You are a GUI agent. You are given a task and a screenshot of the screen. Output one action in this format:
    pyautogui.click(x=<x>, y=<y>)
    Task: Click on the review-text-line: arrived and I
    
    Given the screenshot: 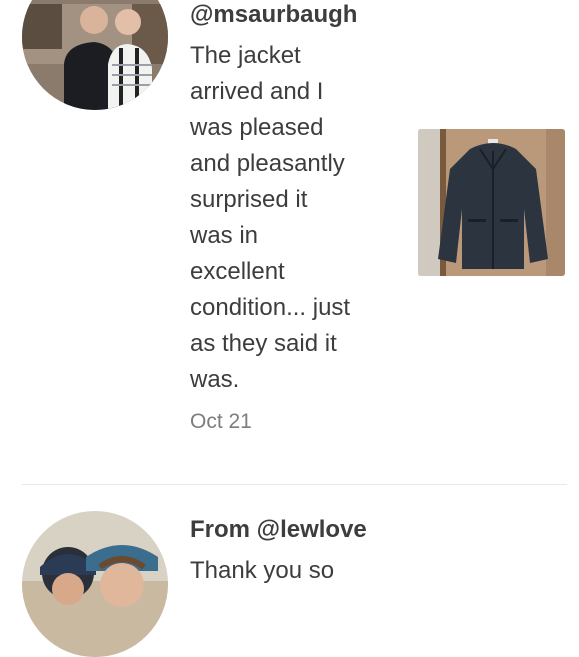 What is the action you would take?
    pyautogui.click(x=257, y=91)
    